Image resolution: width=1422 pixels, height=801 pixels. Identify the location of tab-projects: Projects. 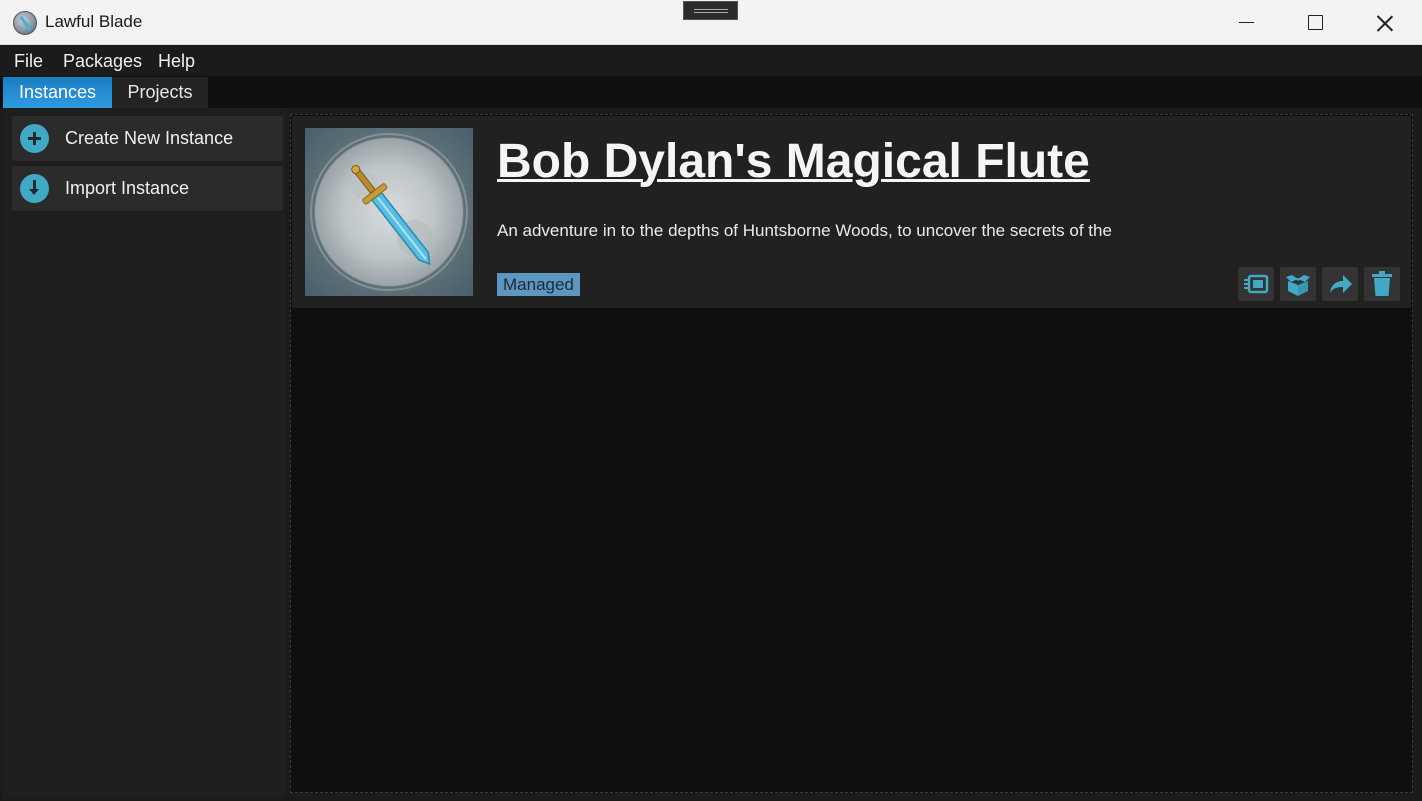
(160, 92).